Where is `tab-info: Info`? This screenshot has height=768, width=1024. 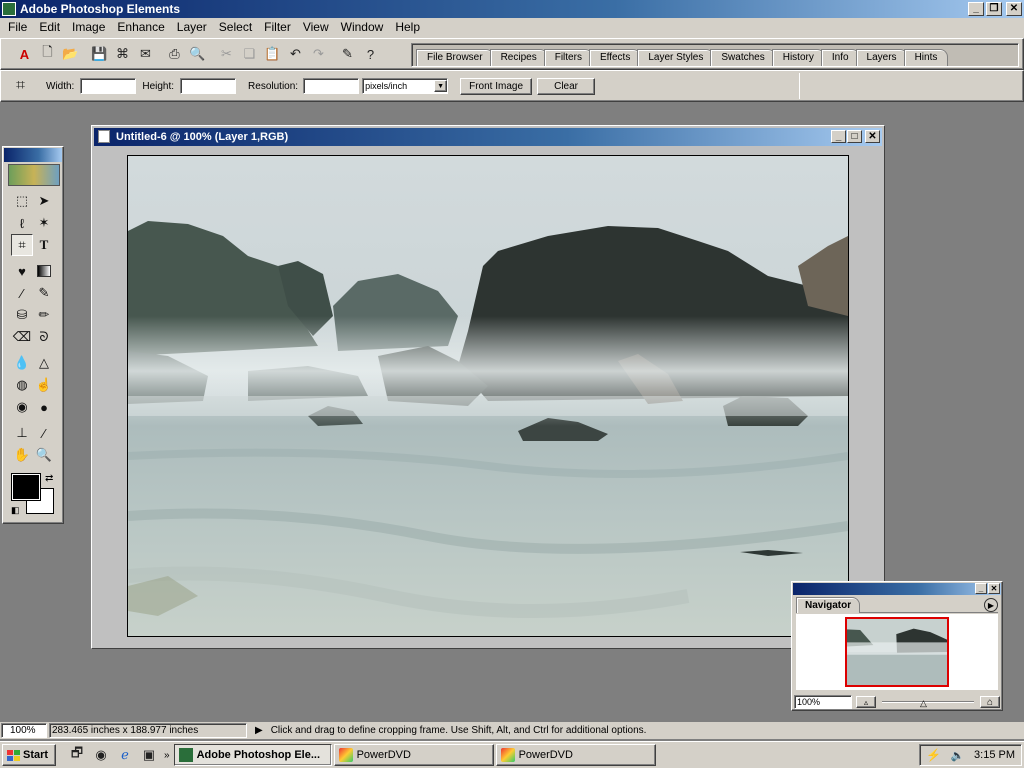
tab-info: Info is located at coordinates (840, 57).